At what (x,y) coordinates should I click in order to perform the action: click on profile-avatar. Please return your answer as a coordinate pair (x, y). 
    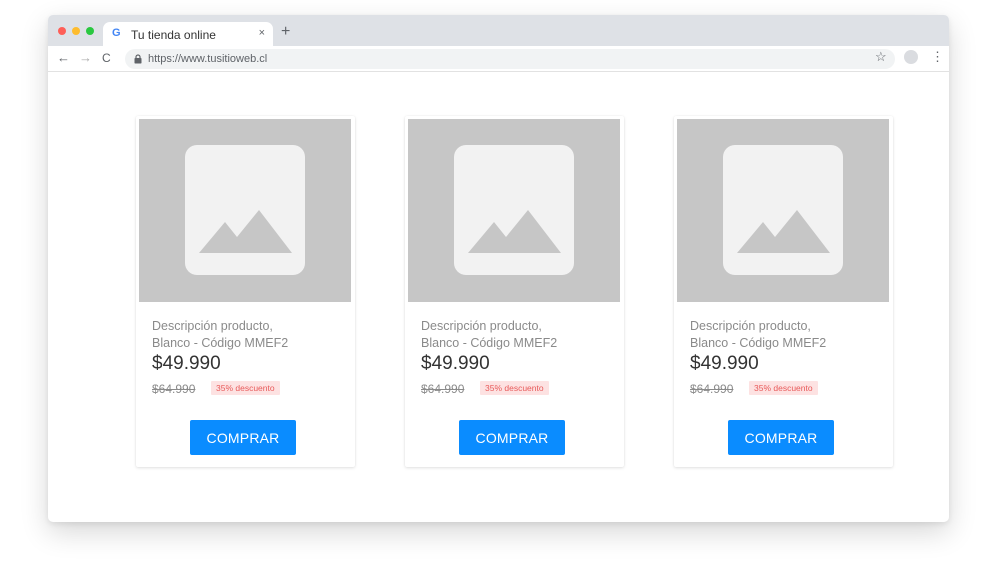
    Looking at the image, I should click on (911, 57).